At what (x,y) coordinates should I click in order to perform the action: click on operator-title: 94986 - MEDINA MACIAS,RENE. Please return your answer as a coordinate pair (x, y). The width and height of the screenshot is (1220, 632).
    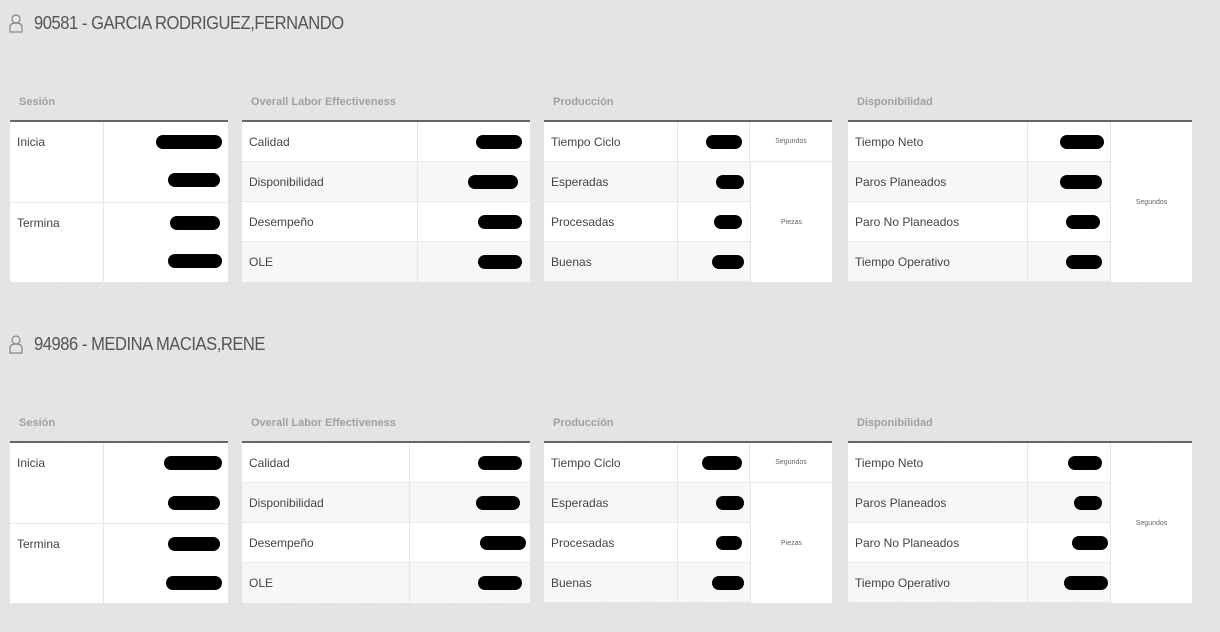
    Looking at the image, I should click on (150, 343).